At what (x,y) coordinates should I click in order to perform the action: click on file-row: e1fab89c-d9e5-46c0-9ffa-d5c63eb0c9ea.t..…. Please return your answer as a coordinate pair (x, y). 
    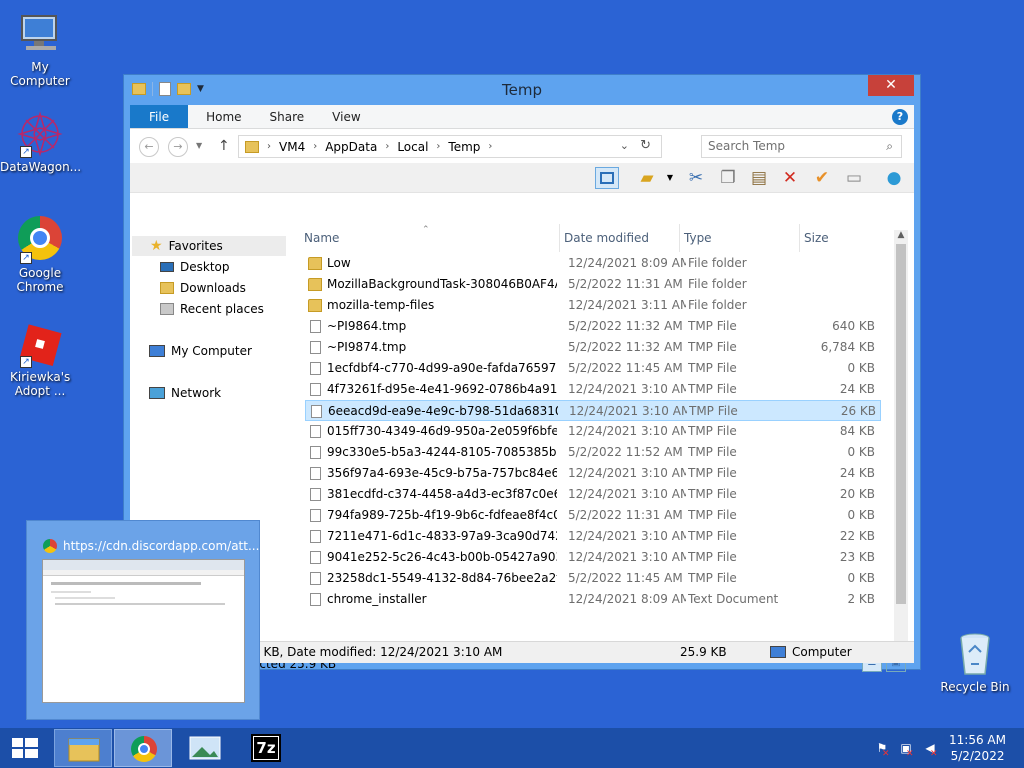
    Looking at the image, I should click on (593, 610).